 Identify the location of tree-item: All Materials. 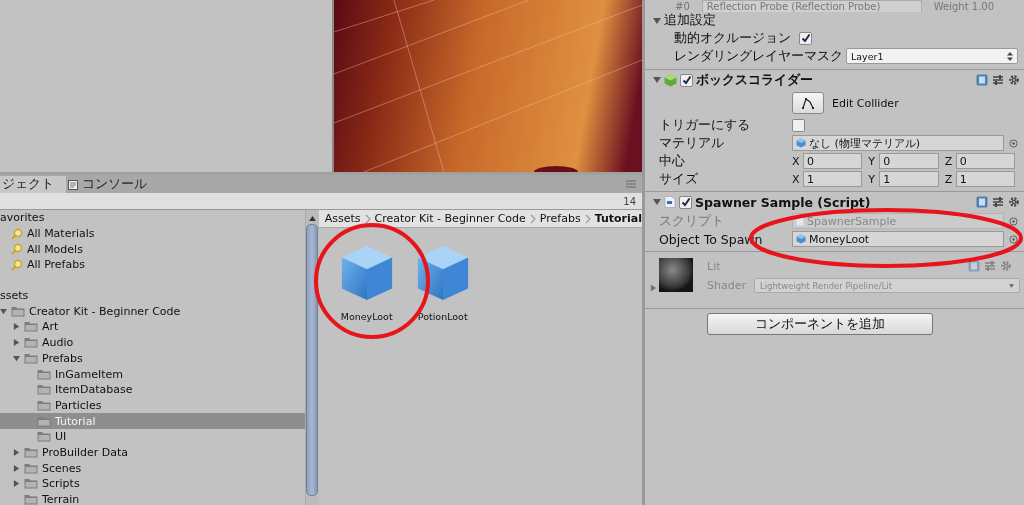
(152, 233).